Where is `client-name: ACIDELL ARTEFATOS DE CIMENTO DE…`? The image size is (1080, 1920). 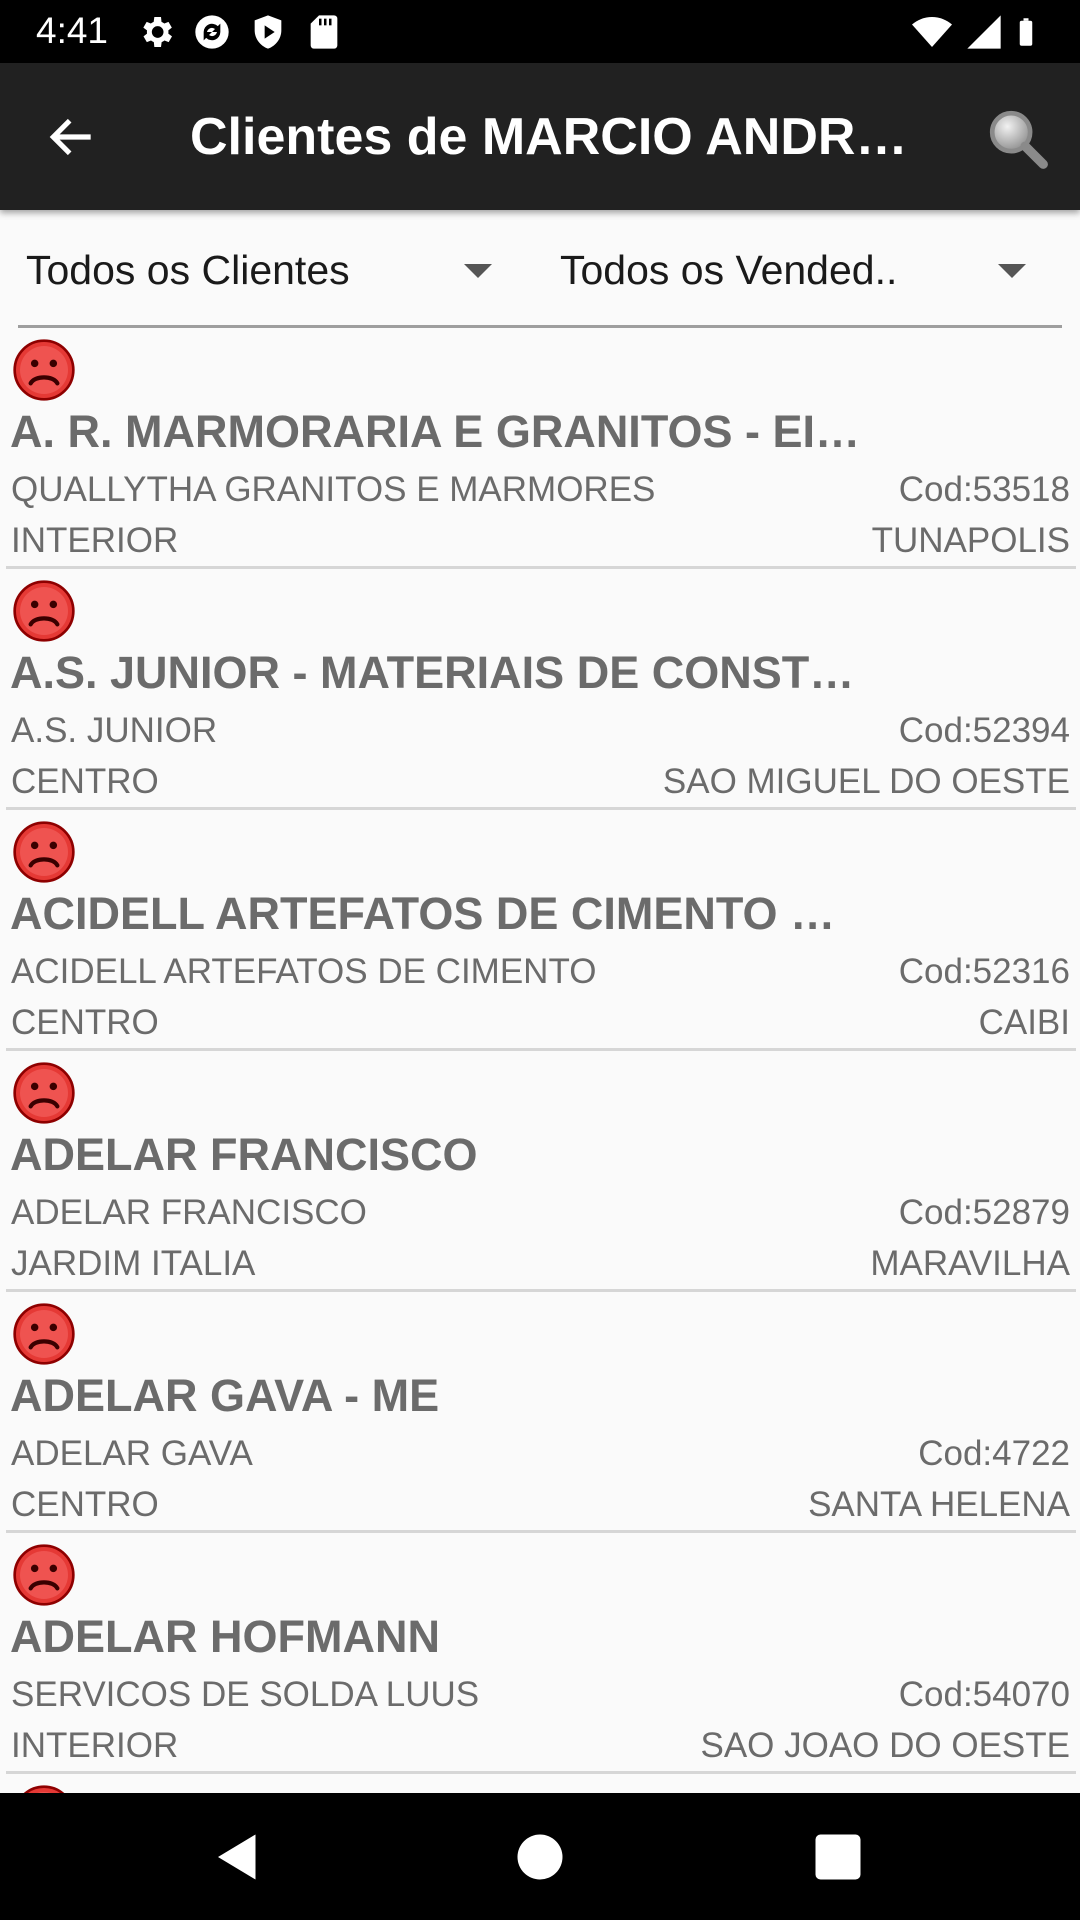 client-name: ACIDELL ARTEFATOS DE CIMENTO DE… is located at coordinates (435, 913).